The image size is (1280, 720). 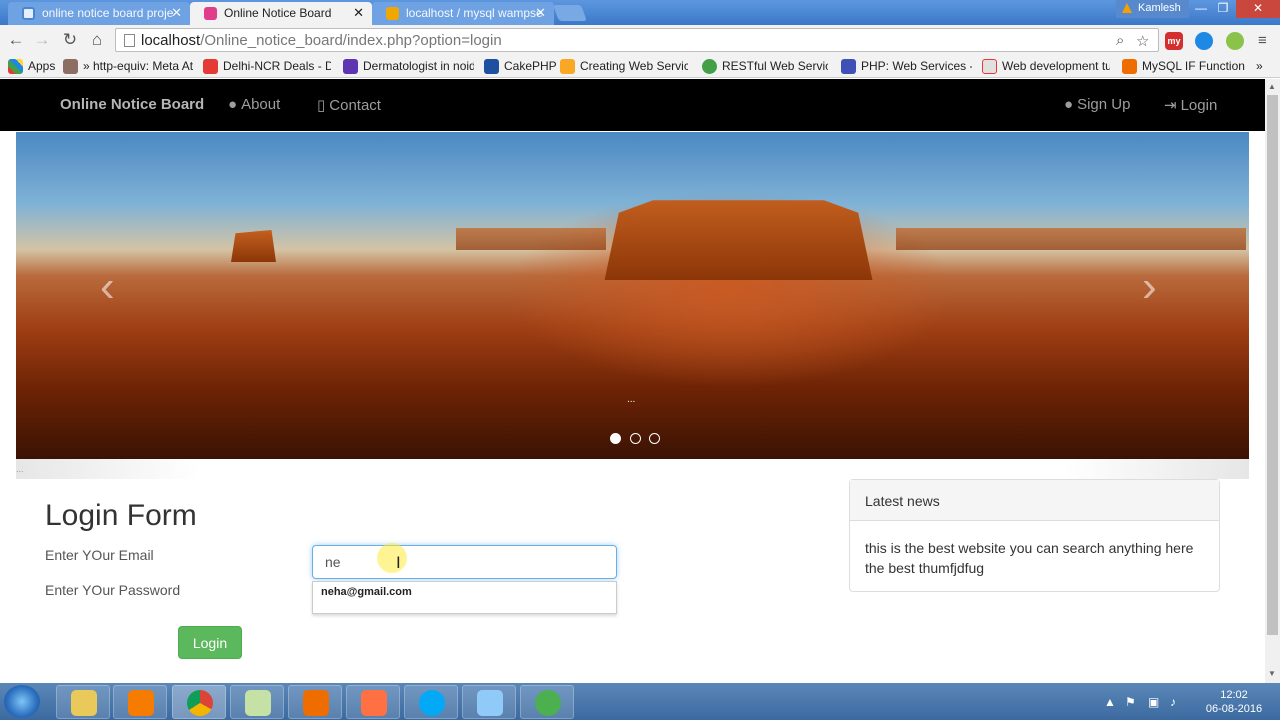 I want to click on zoom-icon: ⌕, so click(x=1120, y=40).